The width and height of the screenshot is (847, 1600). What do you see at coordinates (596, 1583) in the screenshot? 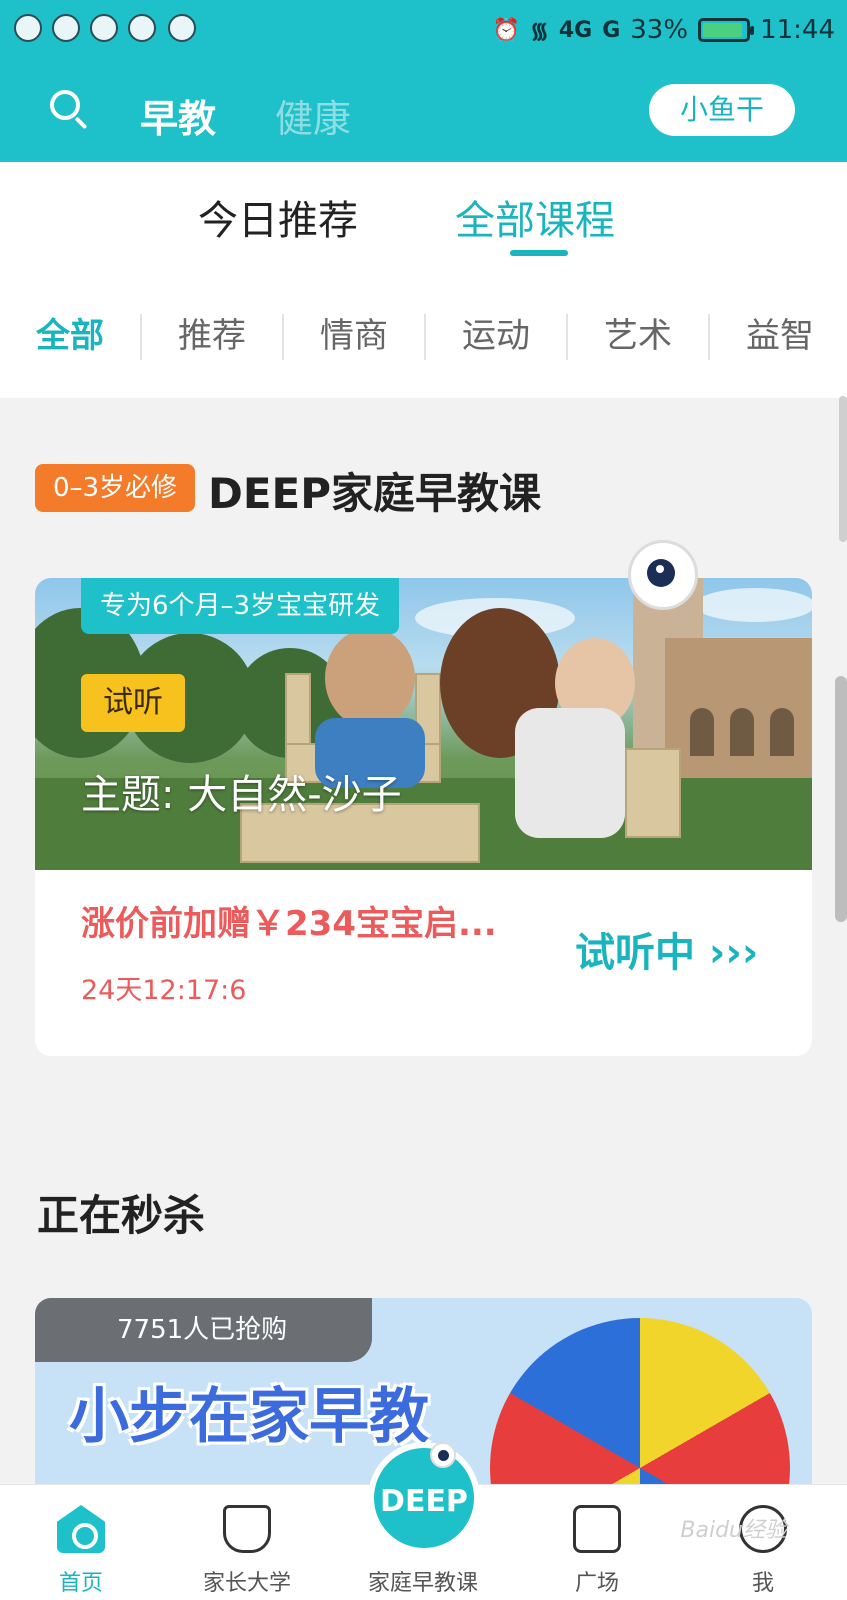
I see `nav-square-label: 广场` at bounding box center [596, 1583].